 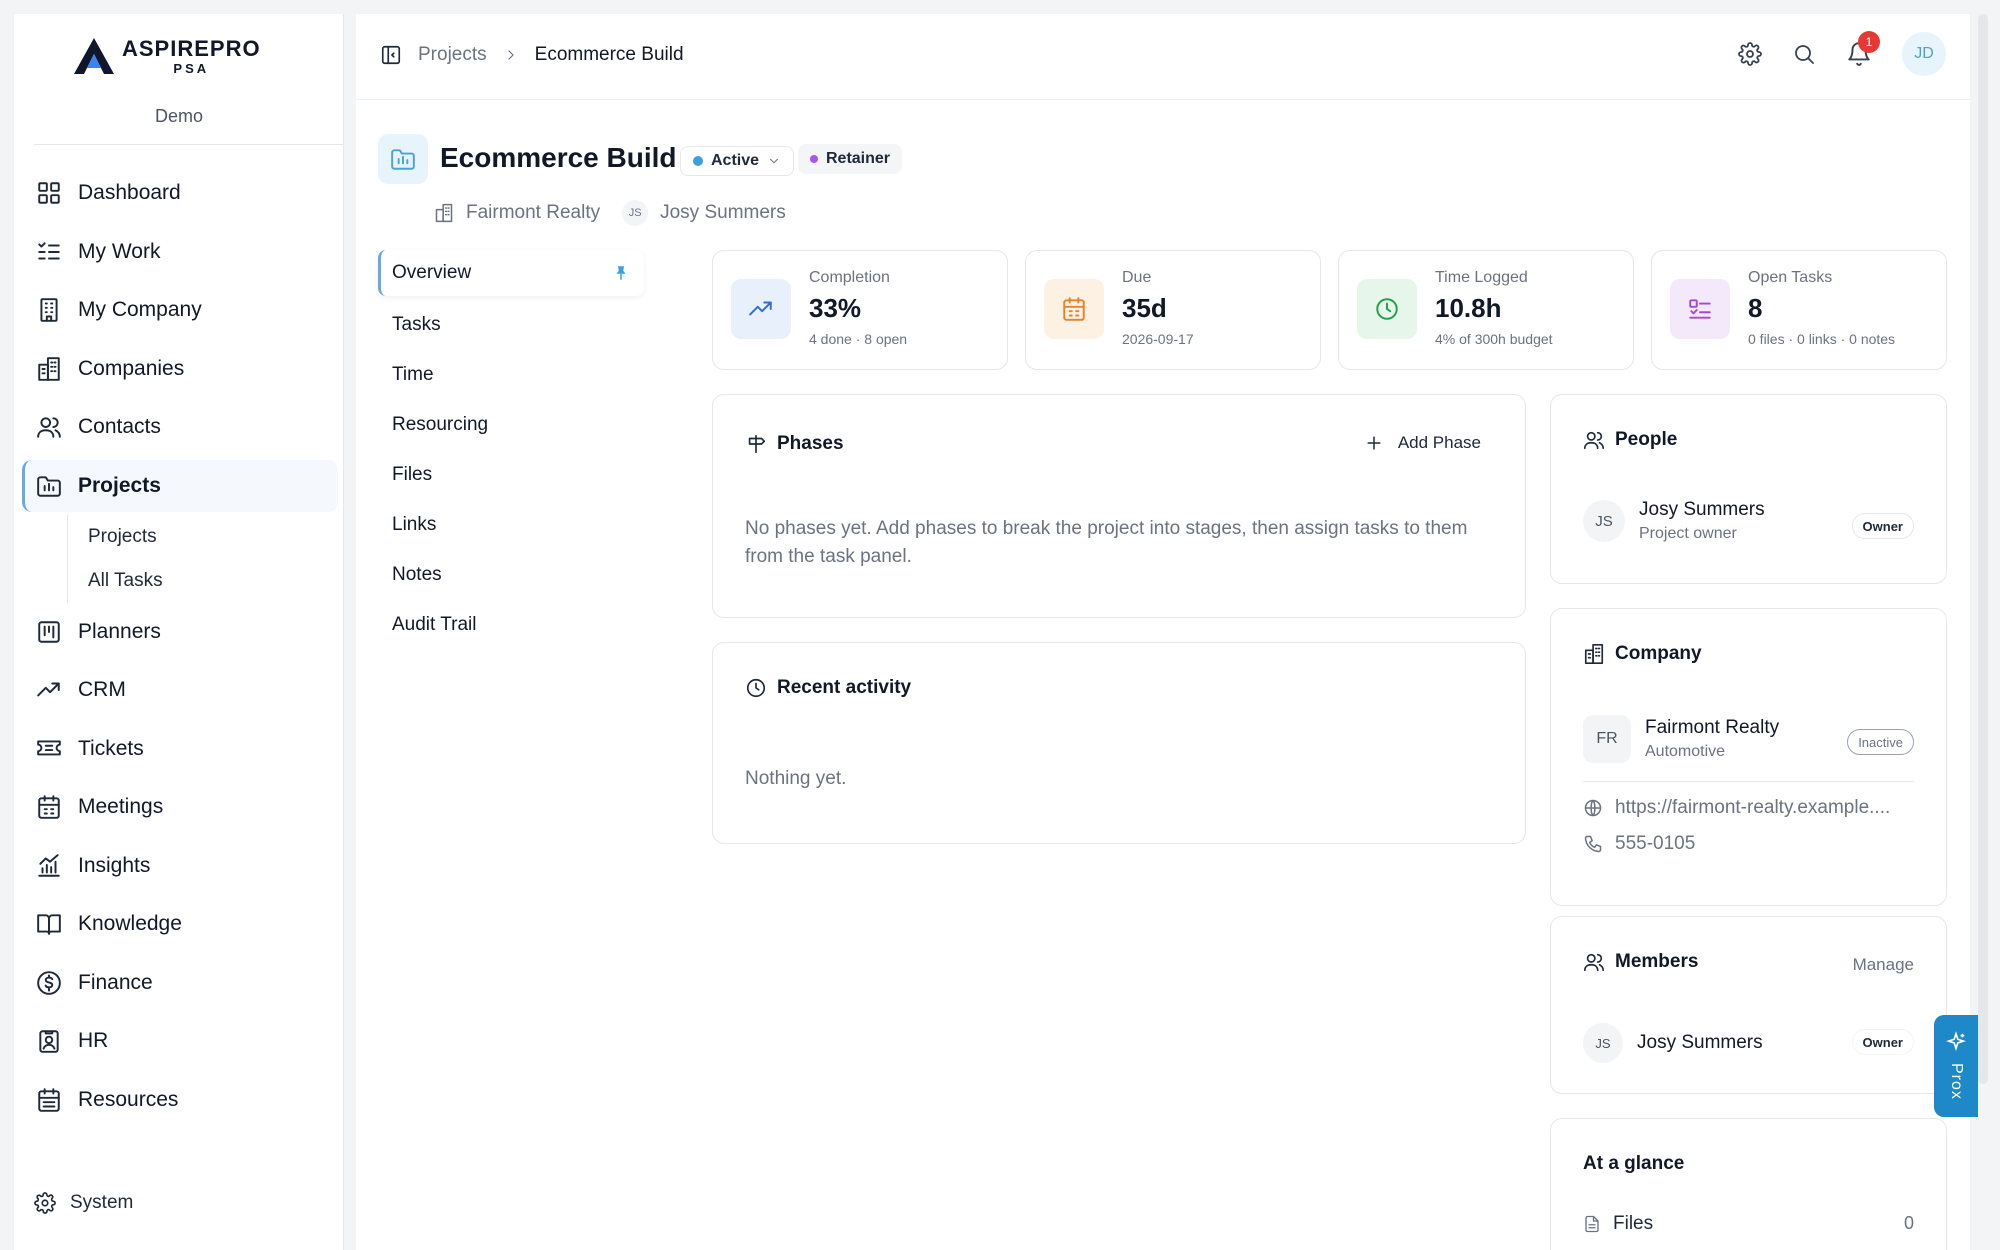 What do you see at coordinates (49, 748) in the screenshot?
I see `ticket-icon` at bounding box center [49, 748].